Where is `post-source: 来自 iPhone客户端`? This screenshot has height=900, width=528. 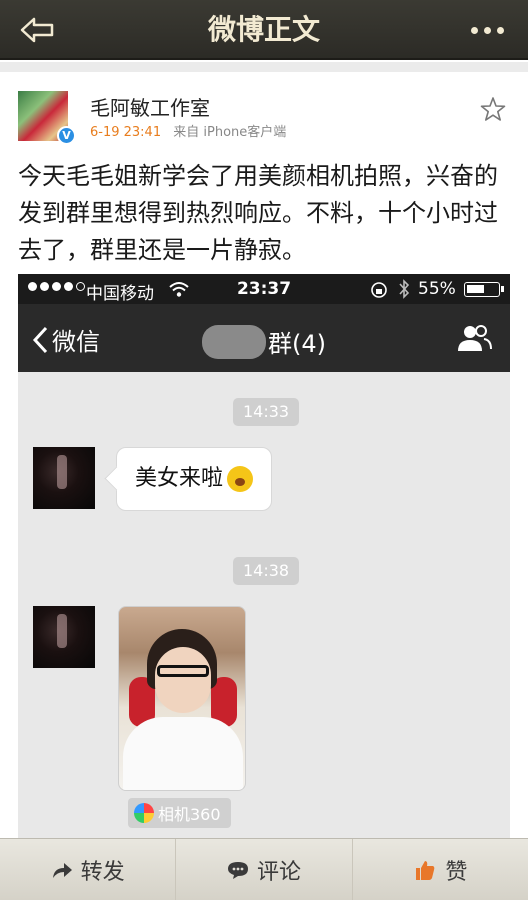 post-source: 来自 iPhone客户端 is located at coordinates (230, 132).